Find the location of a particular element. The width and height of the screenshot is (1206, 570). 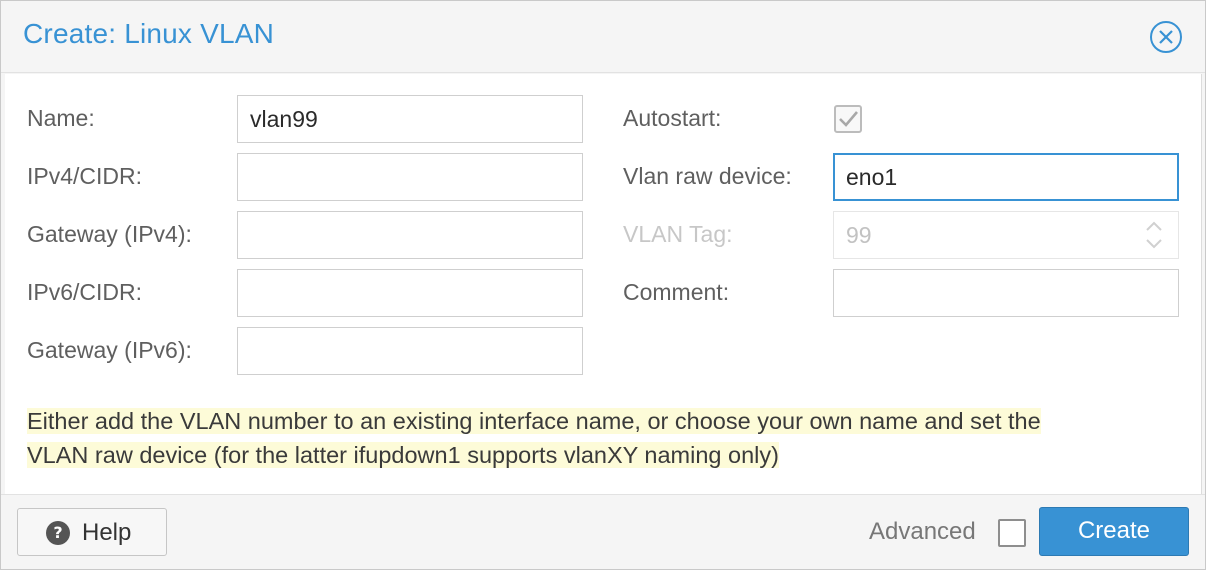

create-button: Create is located at coordinates (1114, 531).